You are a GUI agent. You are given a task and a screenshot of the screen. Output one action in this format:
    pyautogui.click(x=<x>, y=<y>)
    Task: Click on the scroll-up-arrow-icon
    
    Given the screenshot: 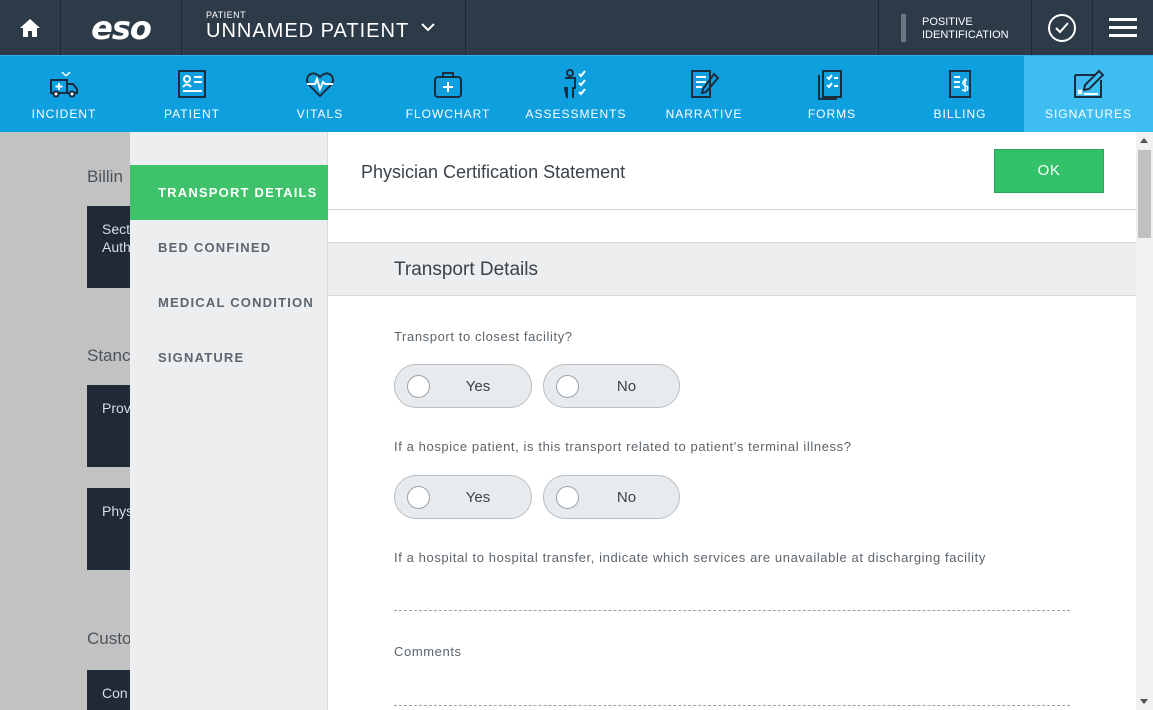 What is the action you would take?
    pyautogui.click(x=1144, y=140)
    